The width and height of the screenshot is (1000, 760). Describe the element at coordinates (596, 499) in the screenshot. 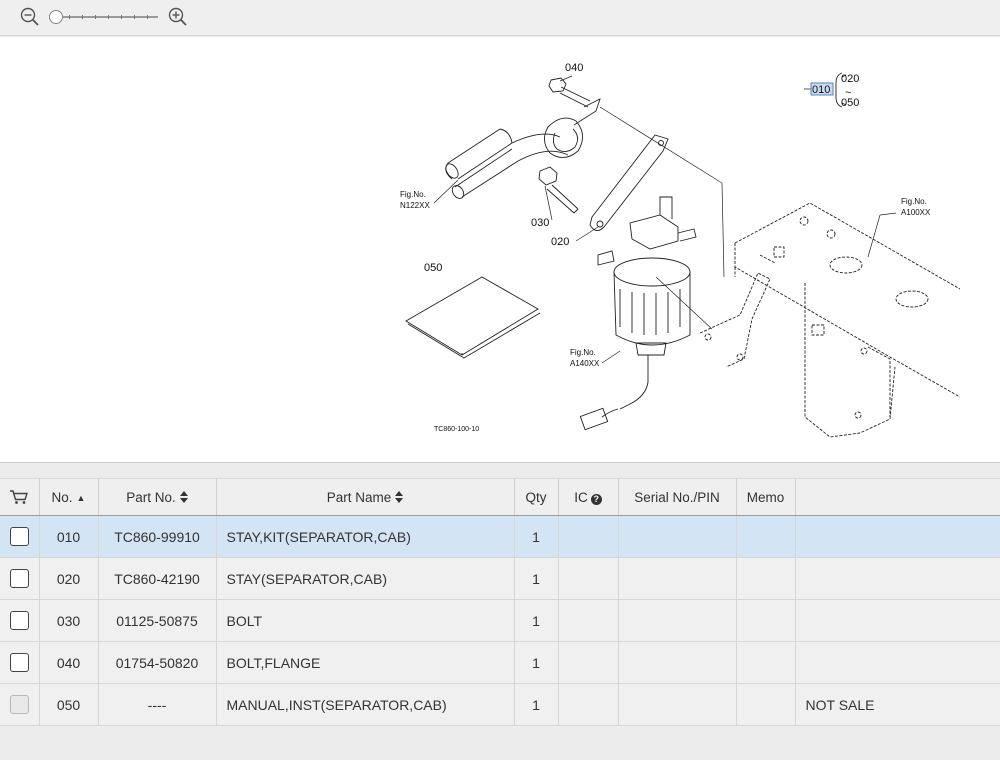

I see `help-icon: ?` at that location.